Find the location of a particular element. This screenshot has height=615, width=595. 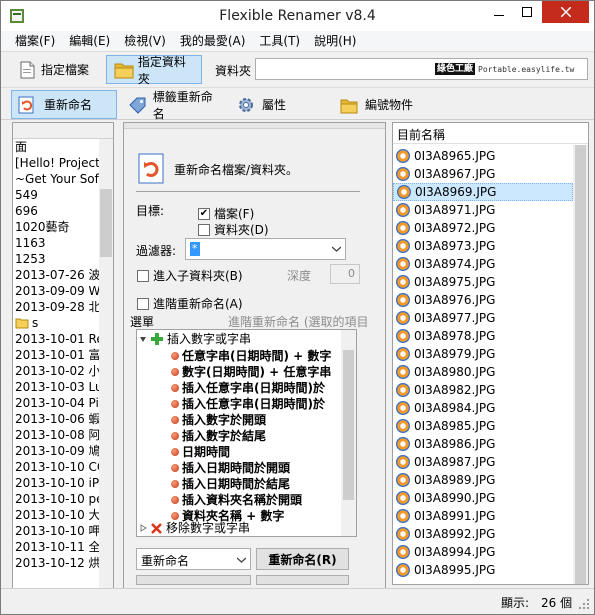

file-list-scroll-thumb is located at coordinates (580, 364).